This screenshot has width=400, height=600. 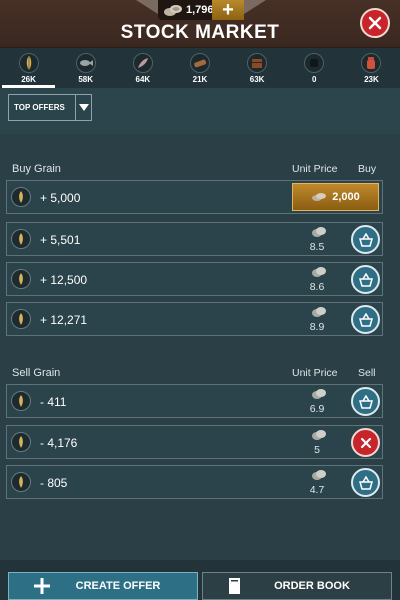 I want to click on resource-value: 26K, so click(x=28, y=79).